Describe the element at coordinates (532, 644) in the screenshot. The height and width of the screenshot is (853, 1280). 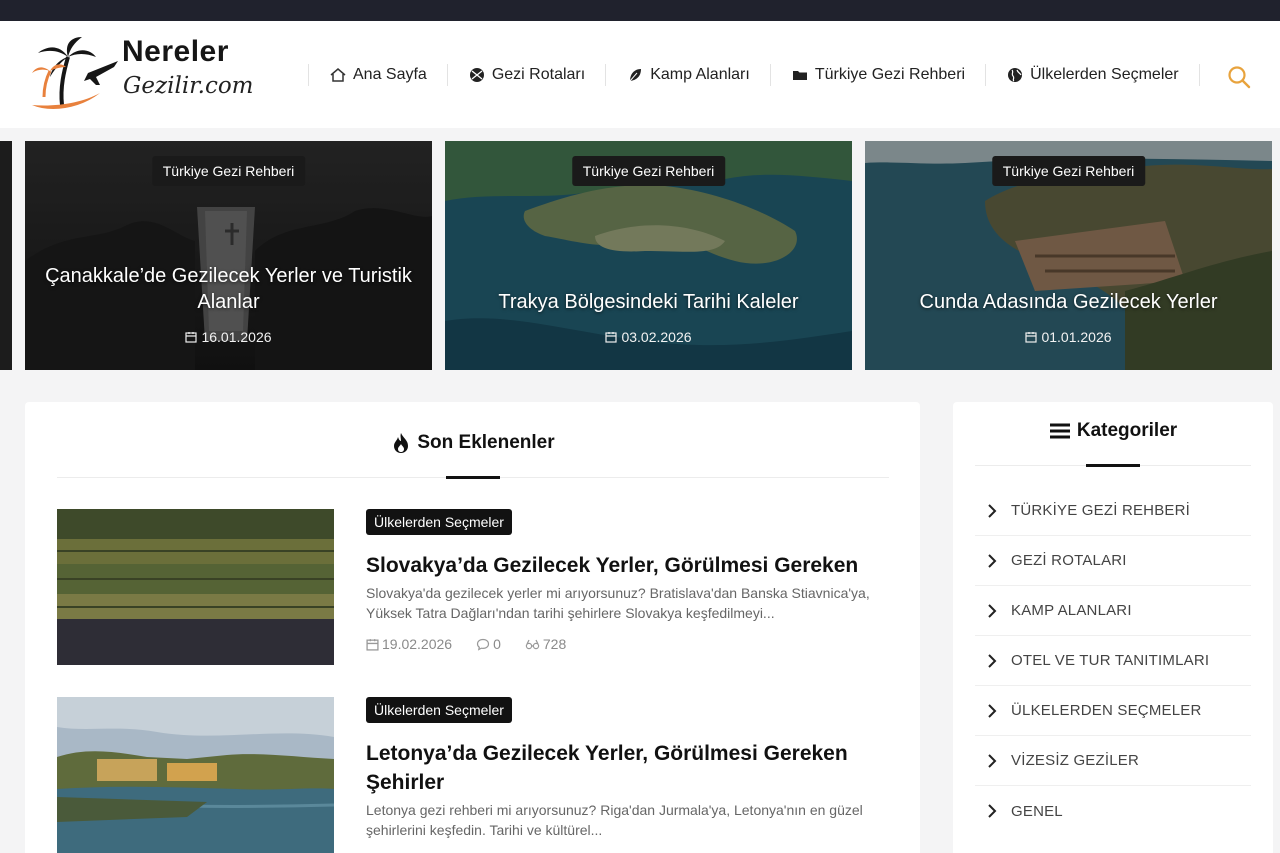
I see `views-icon` at that location.